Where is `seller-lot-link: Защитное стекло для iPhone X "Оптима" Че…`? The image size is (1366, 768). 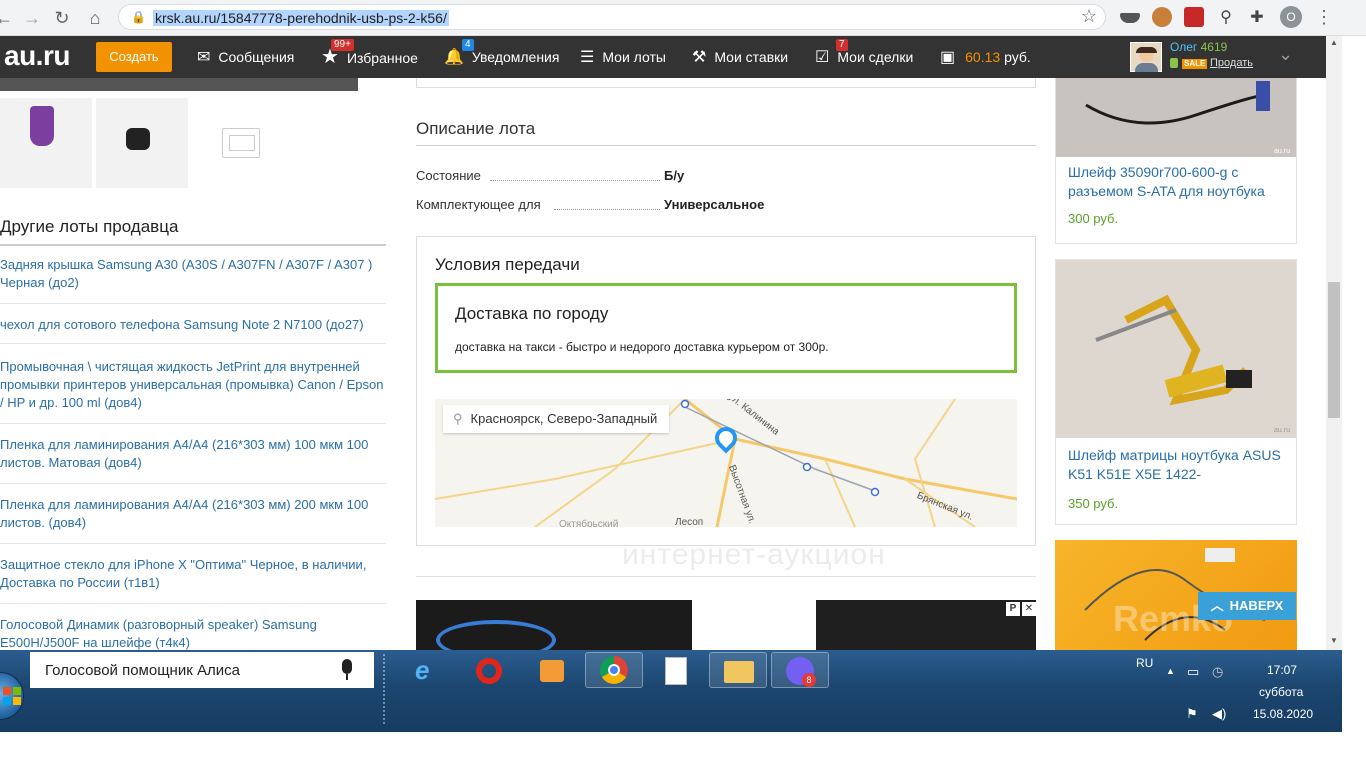 seller-lot-link: Защитное стекло для iPhone X "Оптима" Че… is located at coordinates (193, 580).